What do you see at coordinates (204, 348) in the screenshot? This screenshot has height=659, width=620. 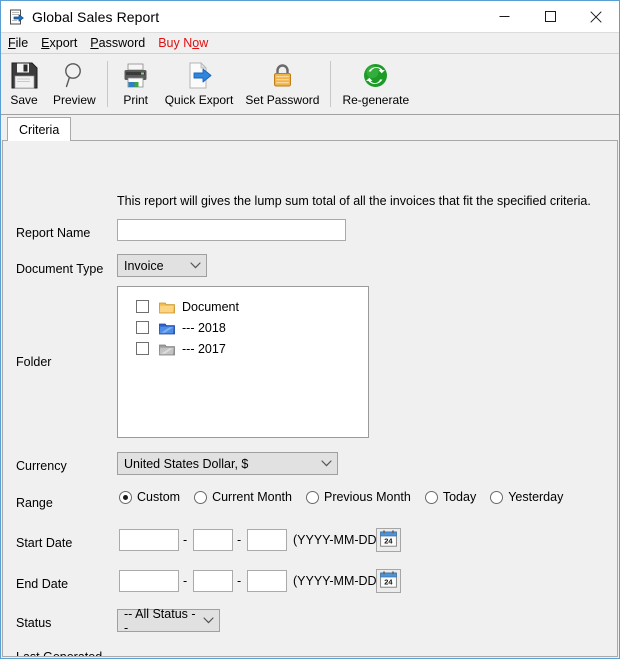 I see `list-item-label: --- 2017` at bounding box center [204, 348].